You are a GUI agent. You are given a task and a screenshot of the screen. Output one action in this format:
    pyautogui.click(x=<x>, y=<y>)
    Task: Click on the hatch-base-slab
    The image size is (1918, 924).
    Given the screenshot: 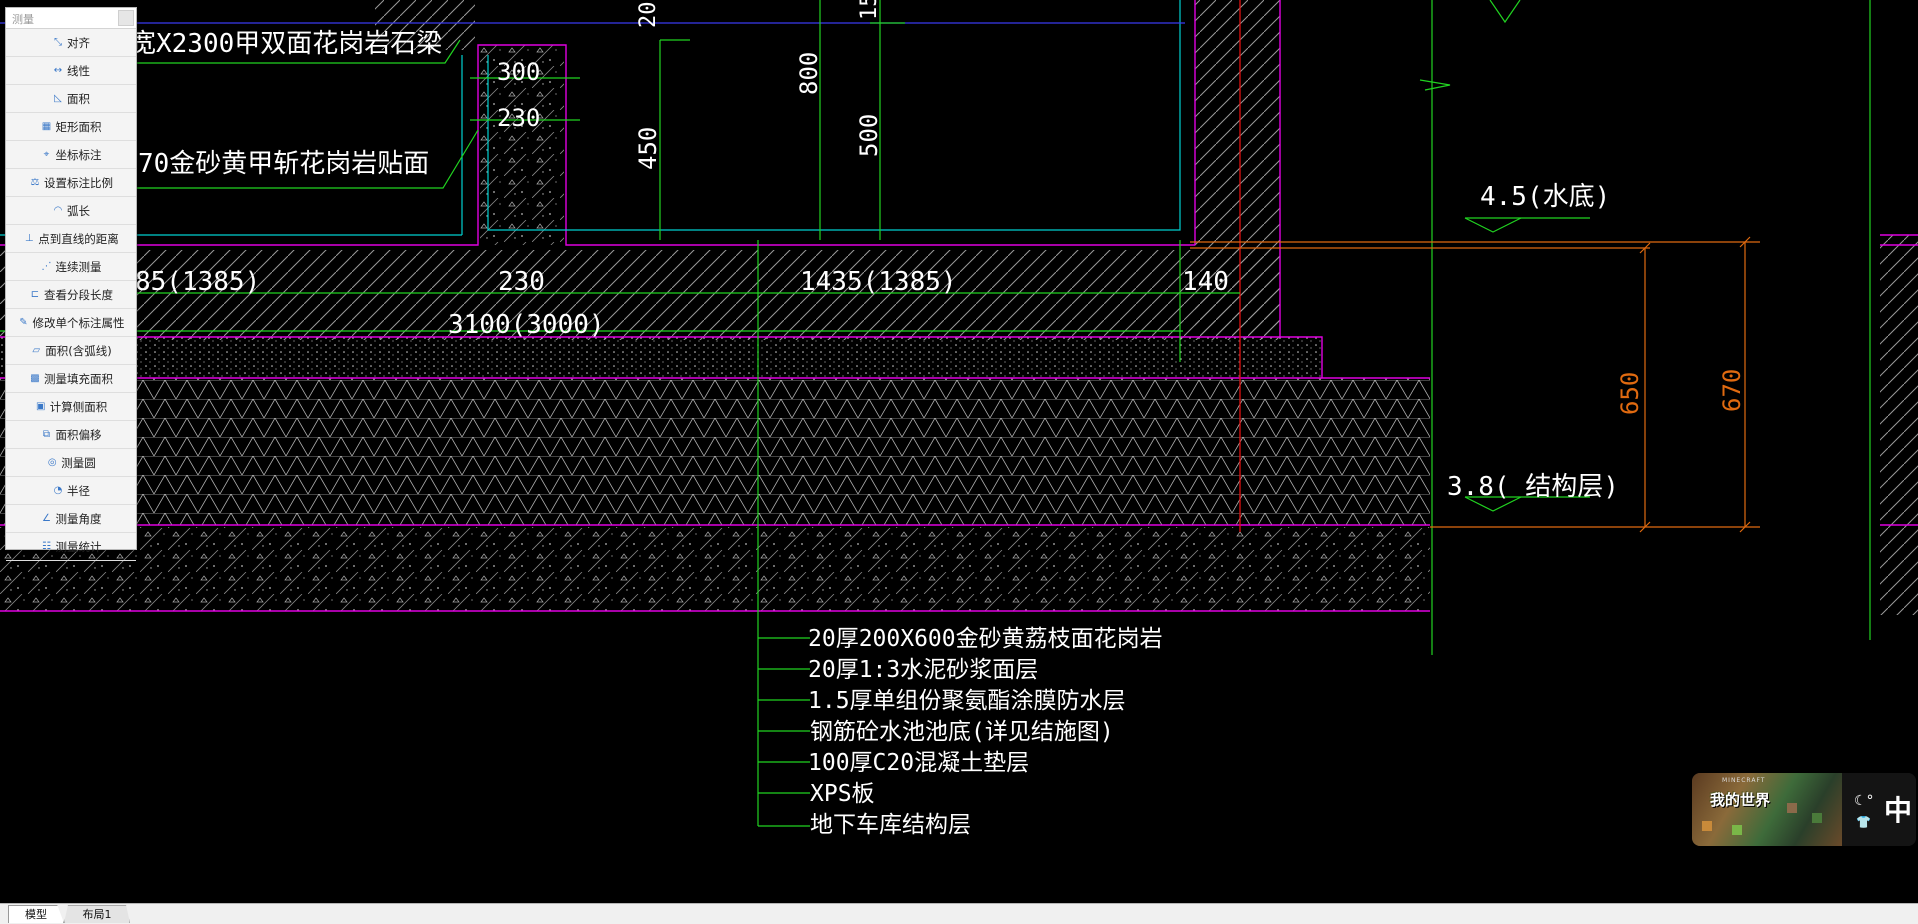 What is the action you would take?
    pyautogui.click(x=715, y=569)
    